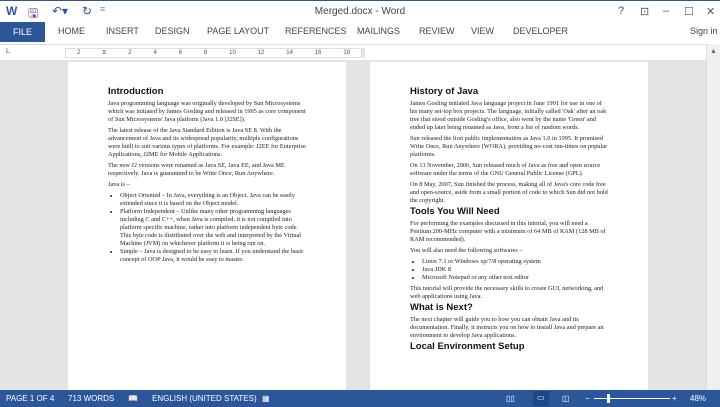 The width and height of the screenshot is (720, 407). What do you see at coordinates (698, 398) in the screenshot?
I see `zoom-level: 48%` at bounding box center [698, 398].